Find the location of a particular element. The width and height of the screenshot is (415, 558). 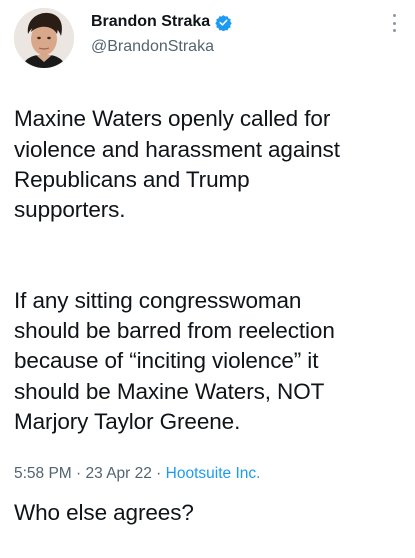

more-options-icon is located at coordinates (394, 23).